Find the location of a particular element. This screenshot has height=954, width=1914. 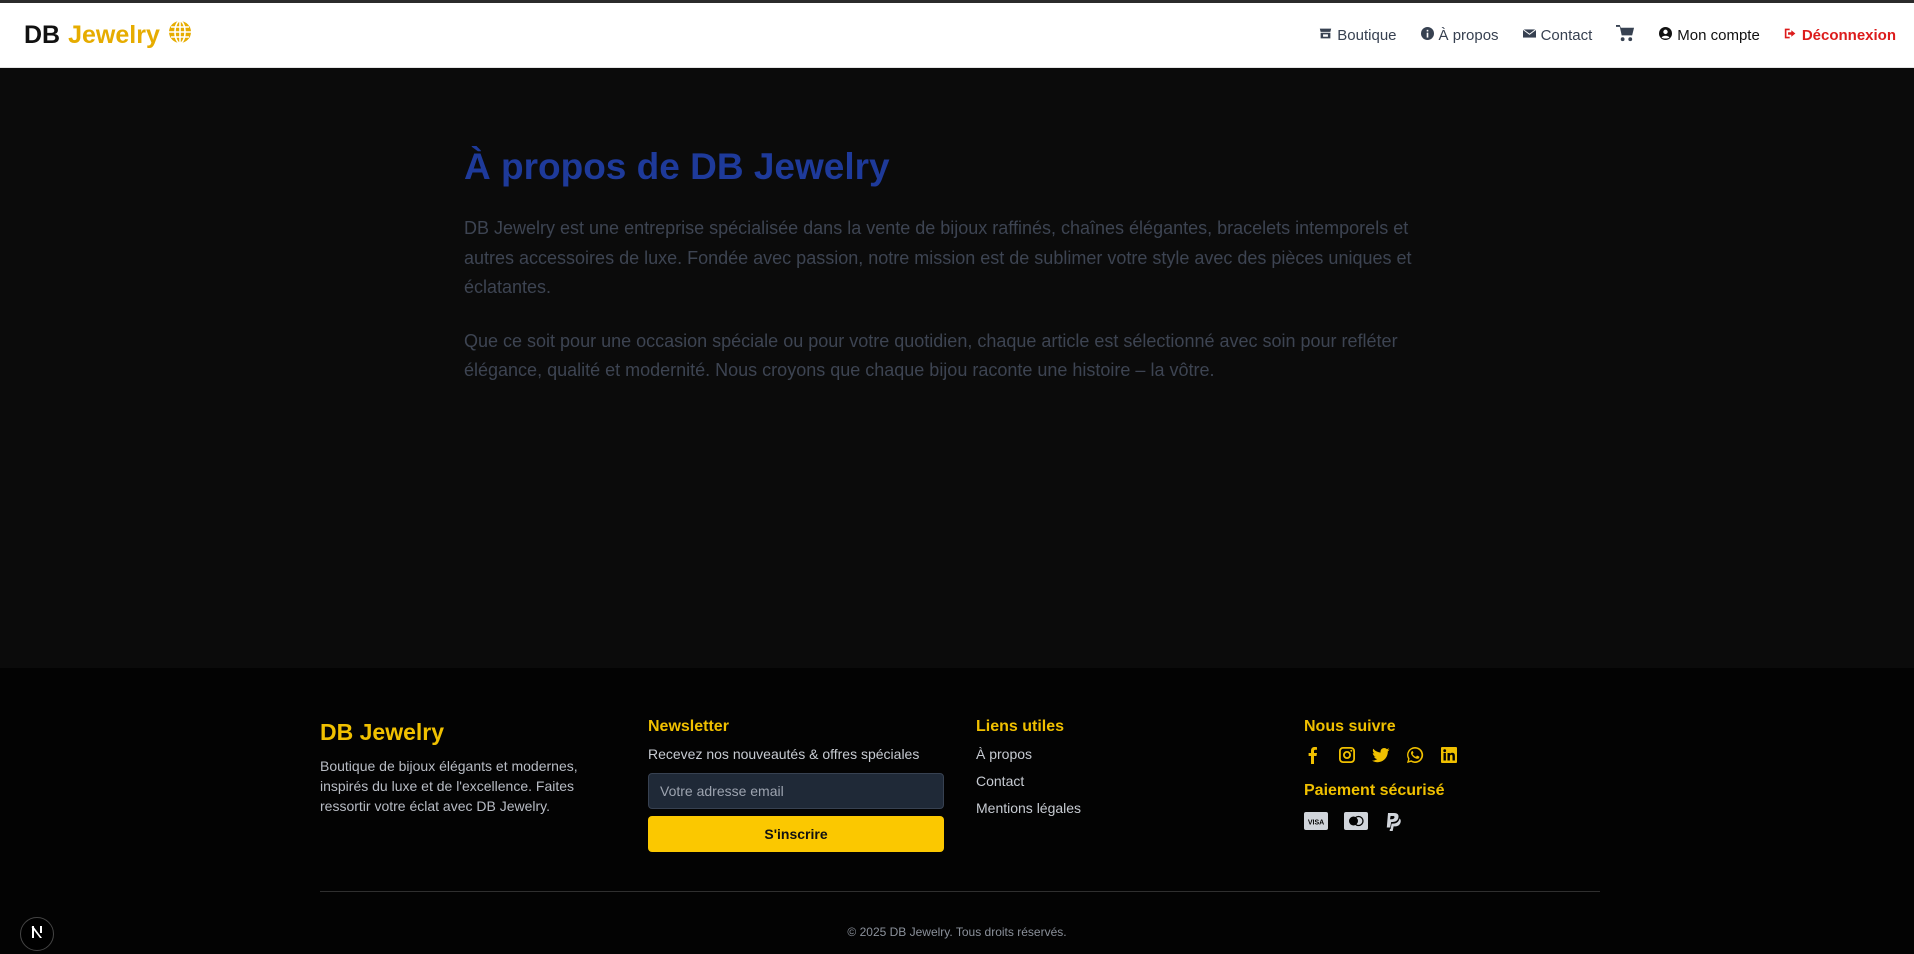

logout-link: Déconnexion is located at coordinates (1840, 35).